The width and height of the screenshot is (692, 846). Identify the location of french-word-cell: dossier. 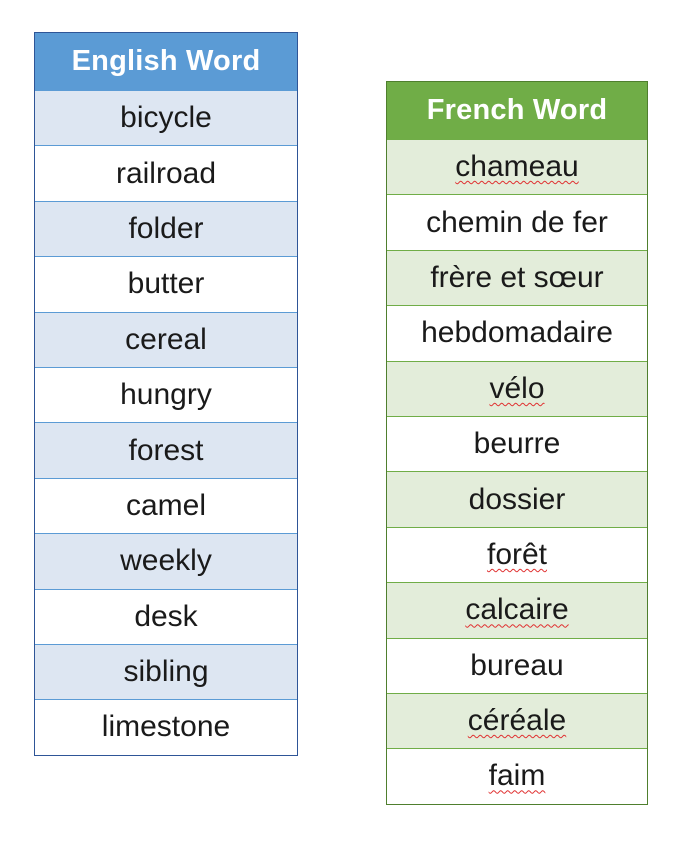
(517, 499).